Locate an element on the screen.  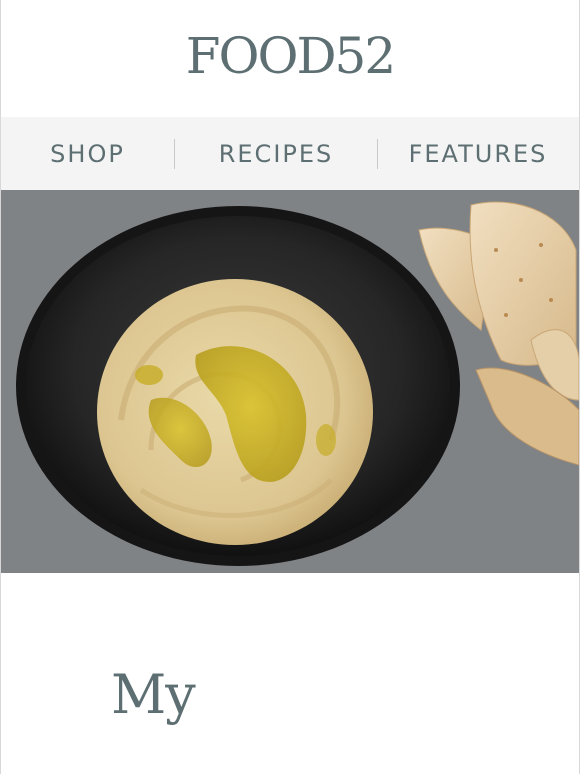
nav-recipes: RECIPES is located at coordinates (276, 154).